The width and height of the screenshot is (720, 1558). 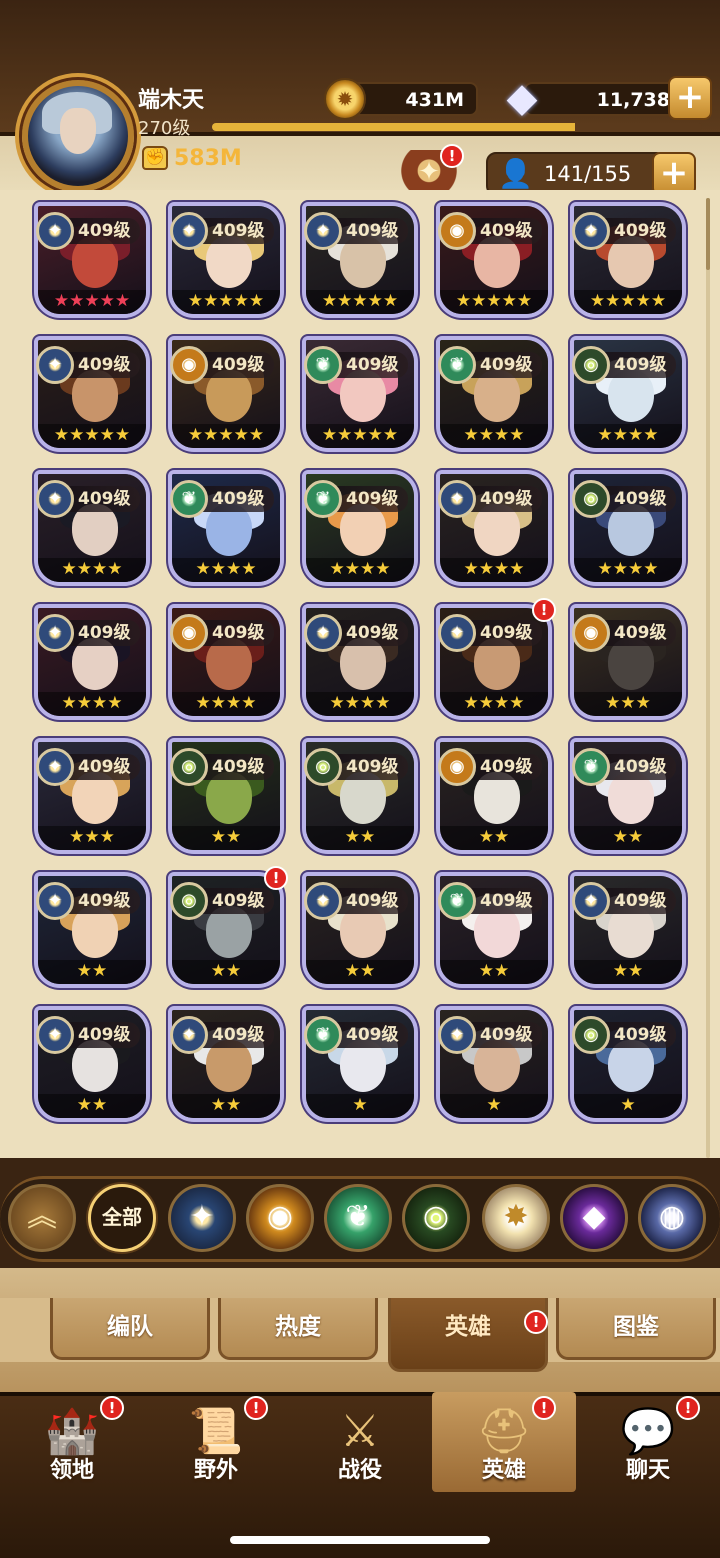 I want to click on fist-power-icon: ✊, so click(x=155, y=158).